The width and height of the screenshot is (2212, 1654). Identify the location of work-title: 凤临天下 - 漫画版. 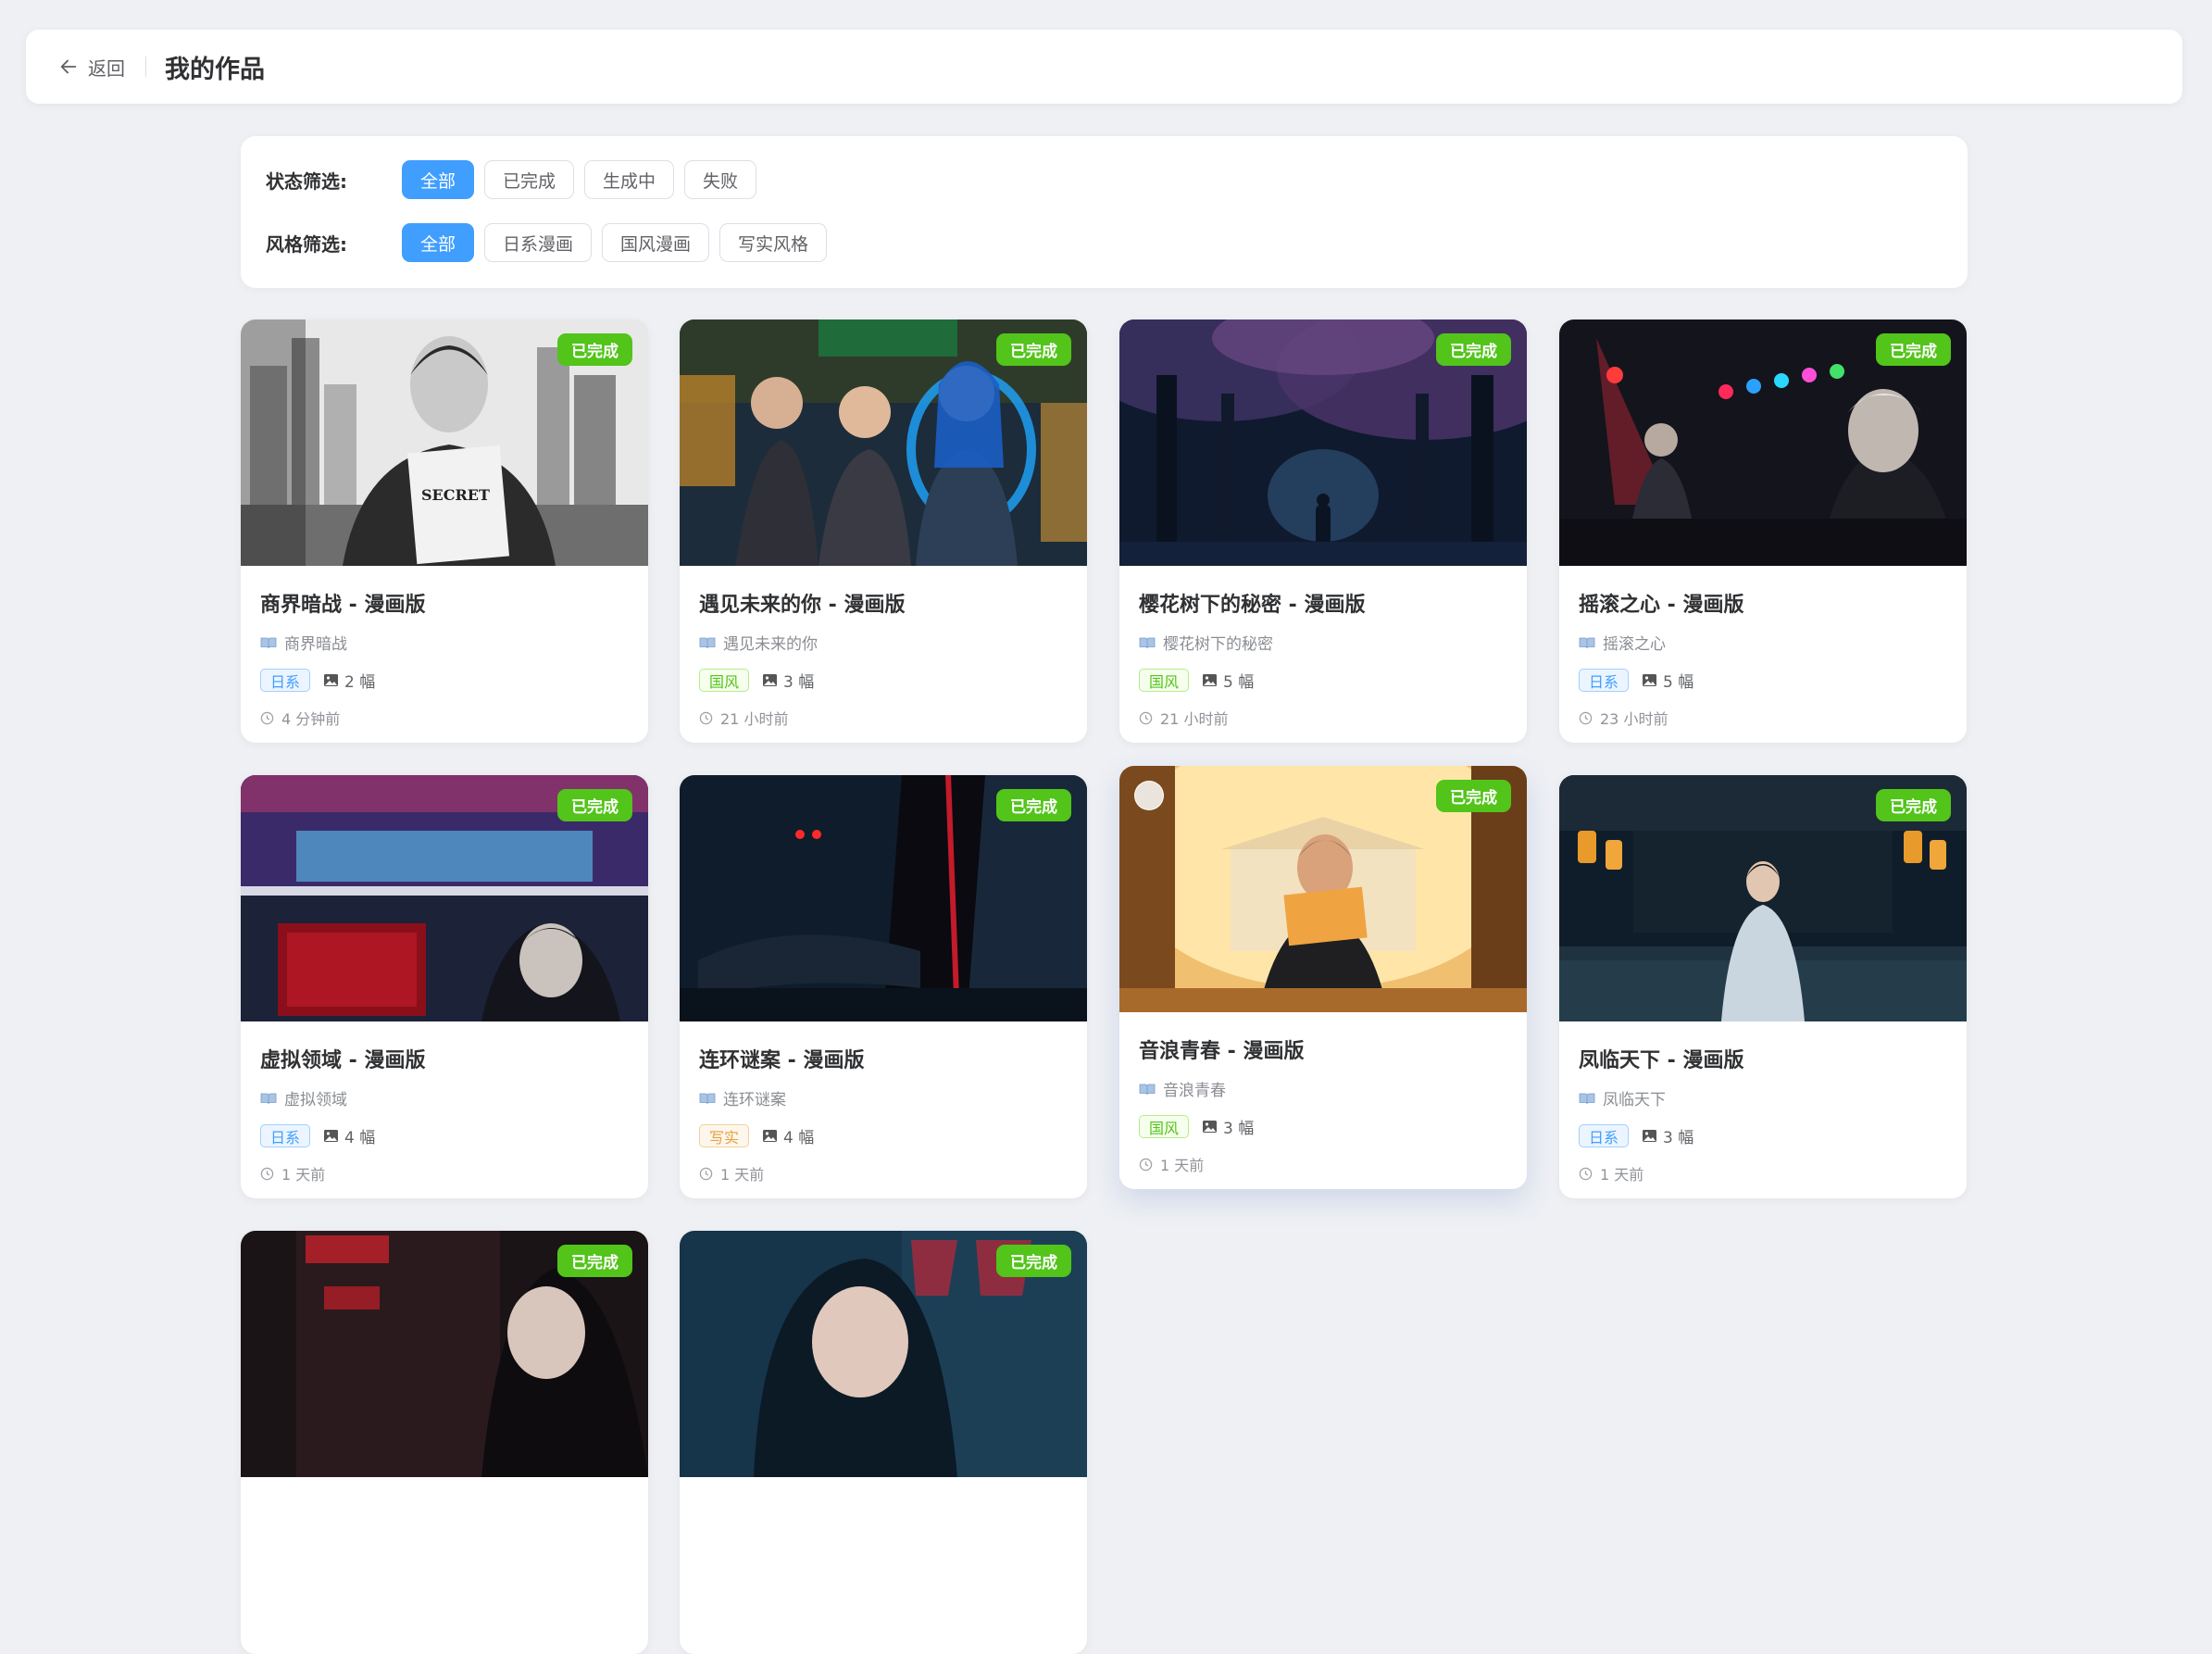
(1661, 1060).